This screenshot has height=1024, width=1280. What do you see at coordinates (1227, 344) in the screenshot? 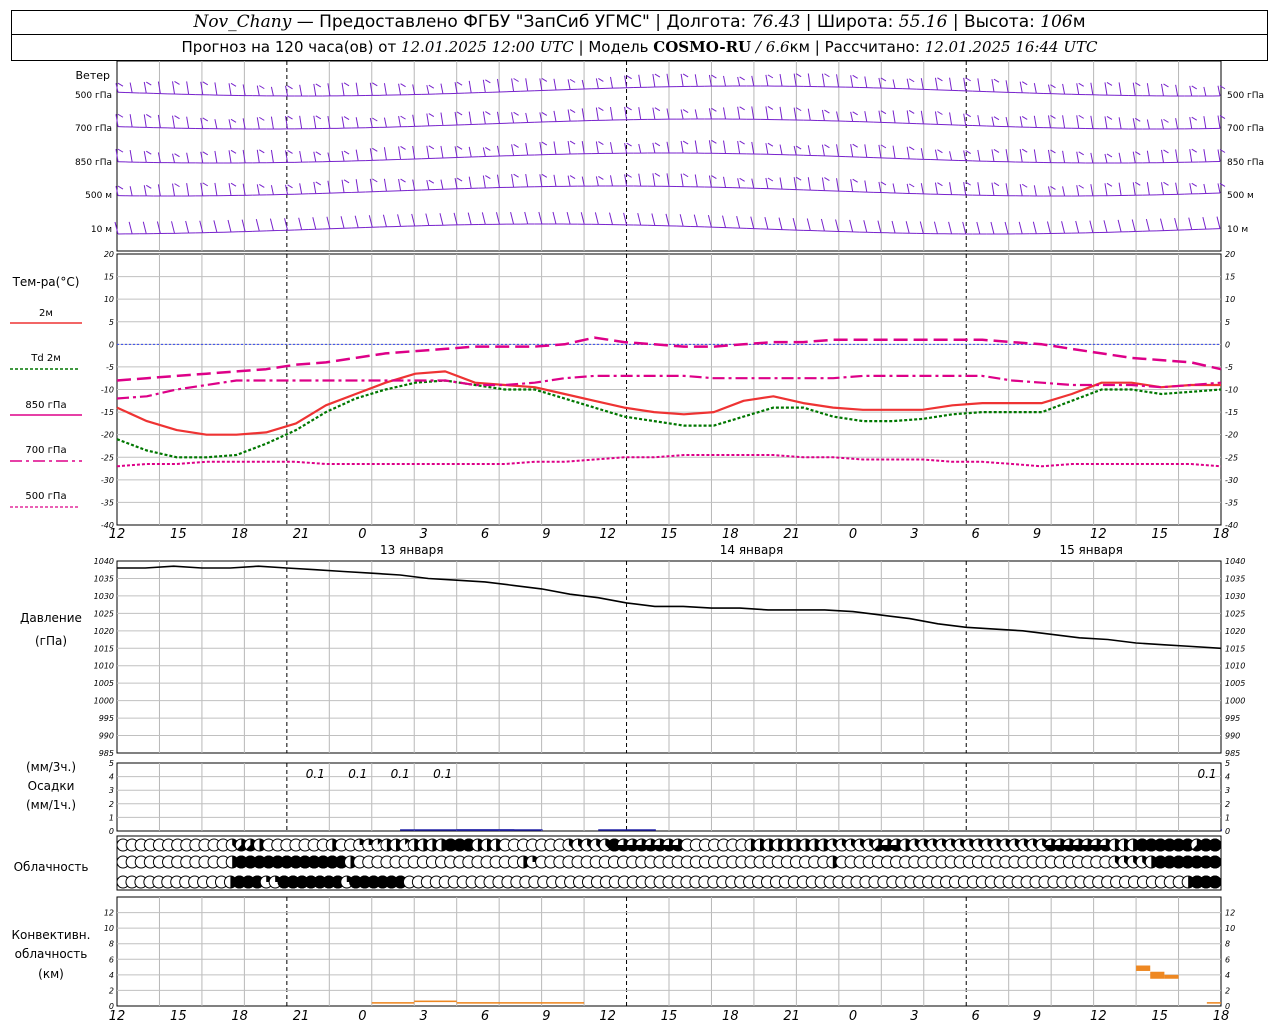
I see `y-tick-label-right: 0` at bounding box center [1227, 344].